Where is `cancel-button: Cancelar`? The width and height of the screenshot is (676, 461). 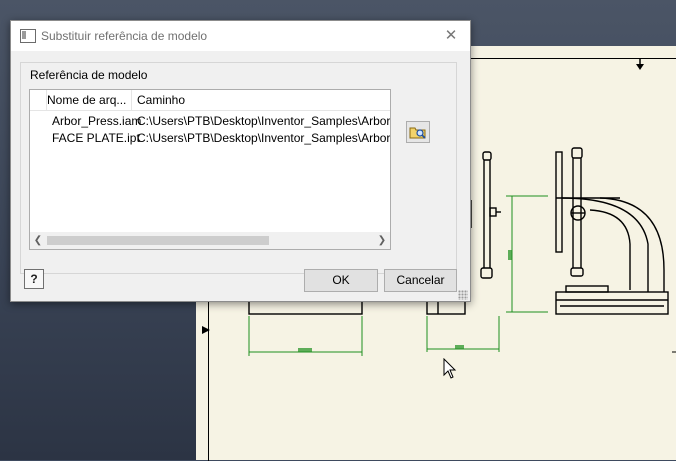 cancel-button: Cancelar is located at coordinates (420, 280).